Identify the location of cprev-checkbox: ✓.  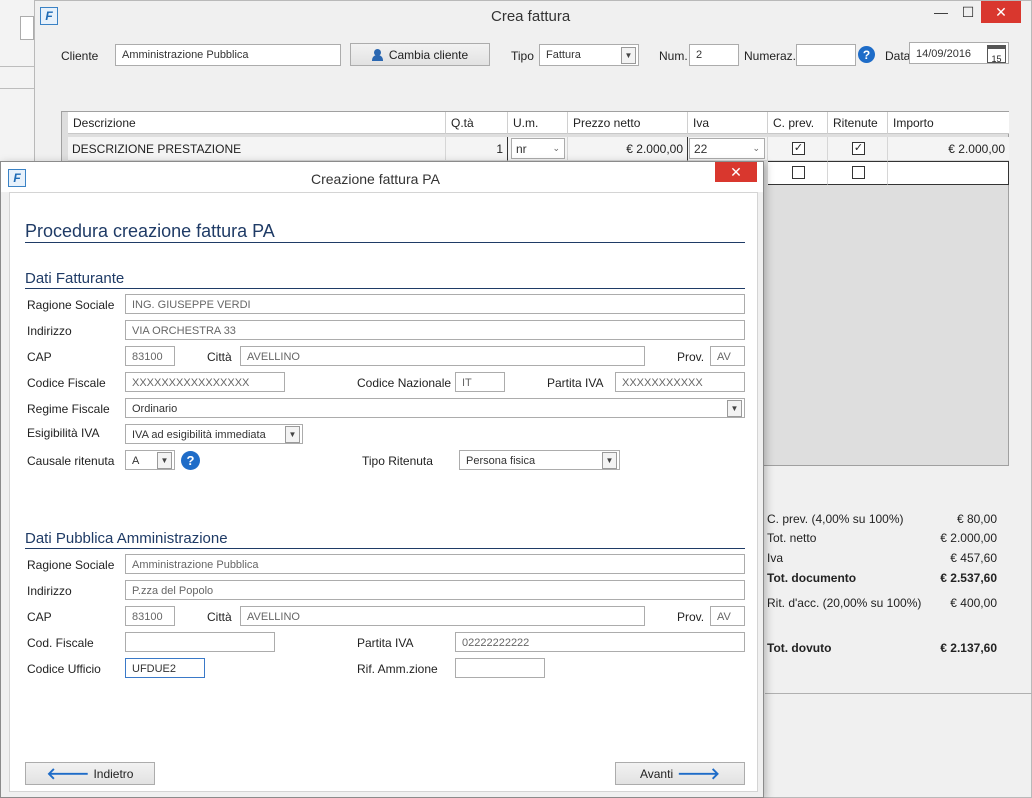
(798, 148).